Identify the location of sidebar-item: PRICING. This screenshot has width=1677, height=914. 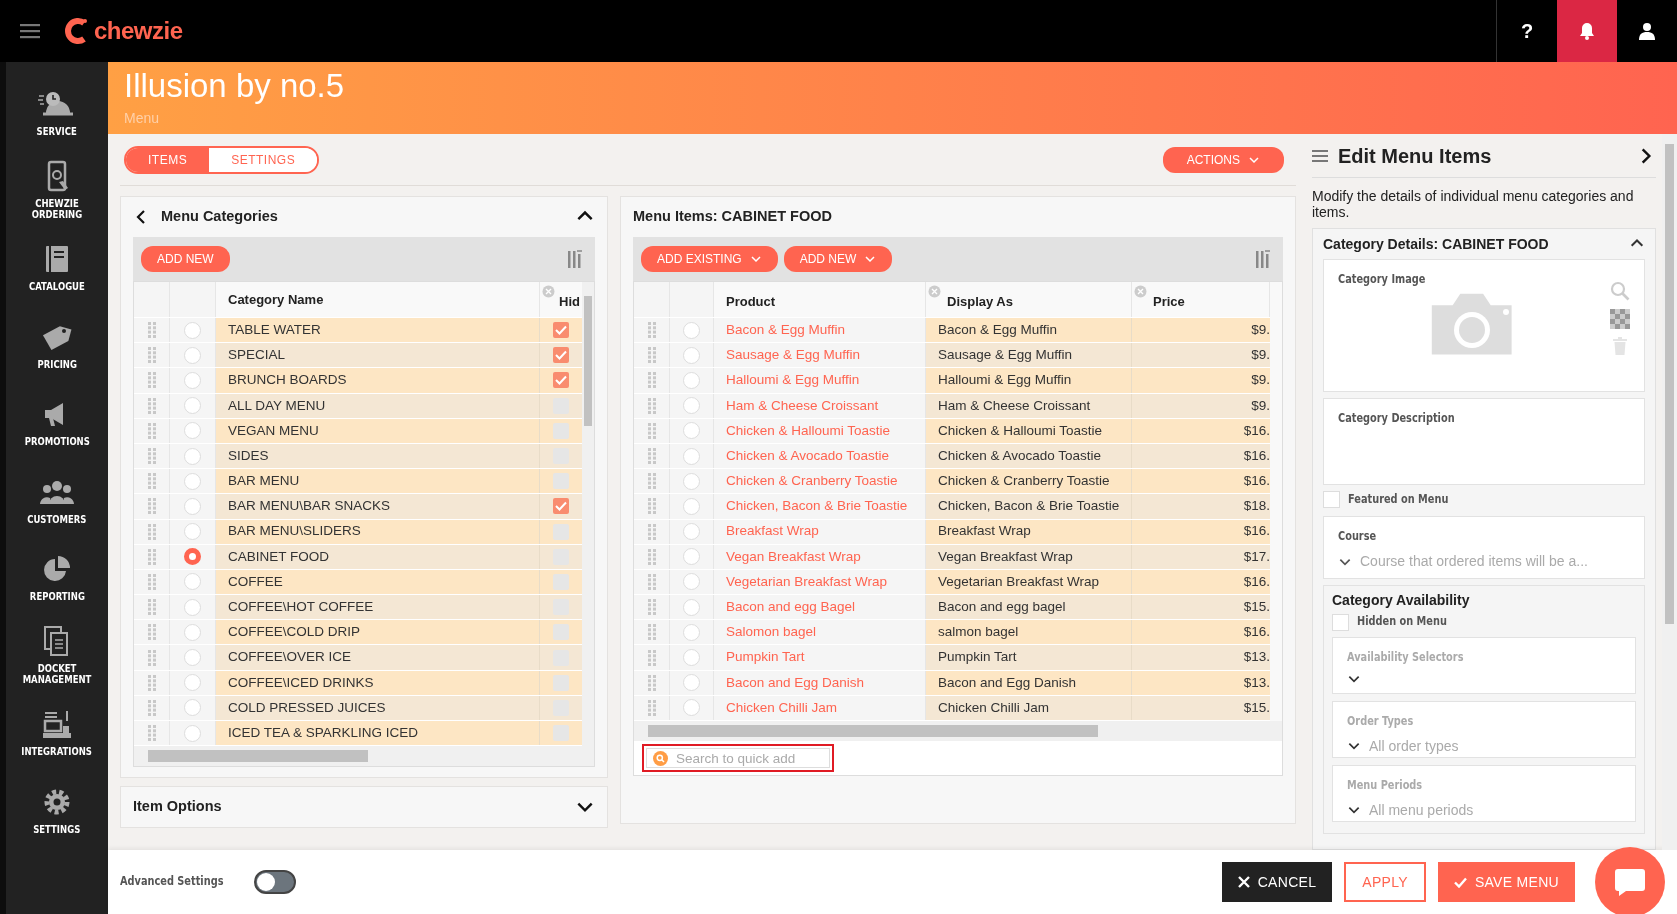
(57, 345).